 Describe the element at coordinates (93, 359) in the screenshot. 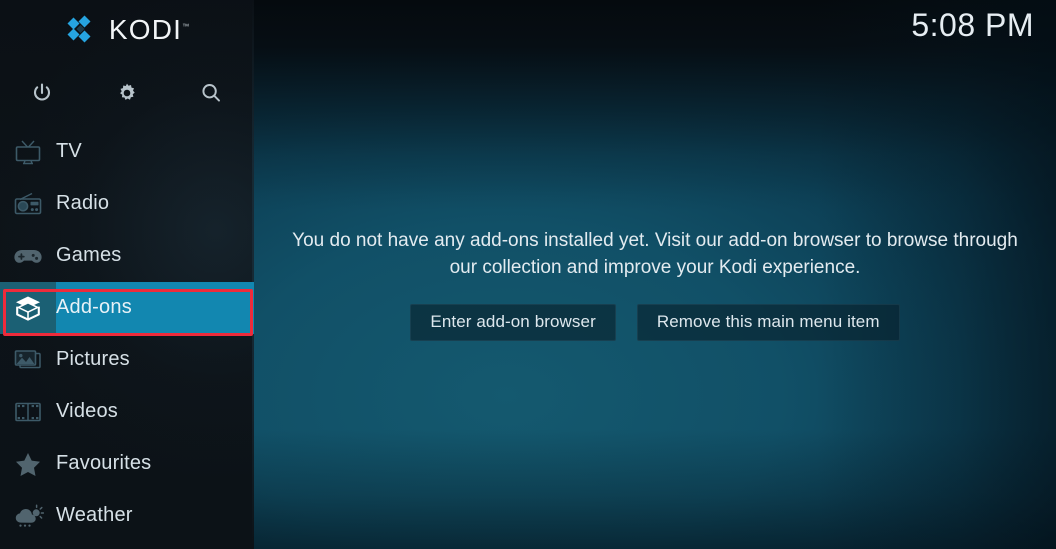

I see `sidebar-item-label: Pictures` at that location.